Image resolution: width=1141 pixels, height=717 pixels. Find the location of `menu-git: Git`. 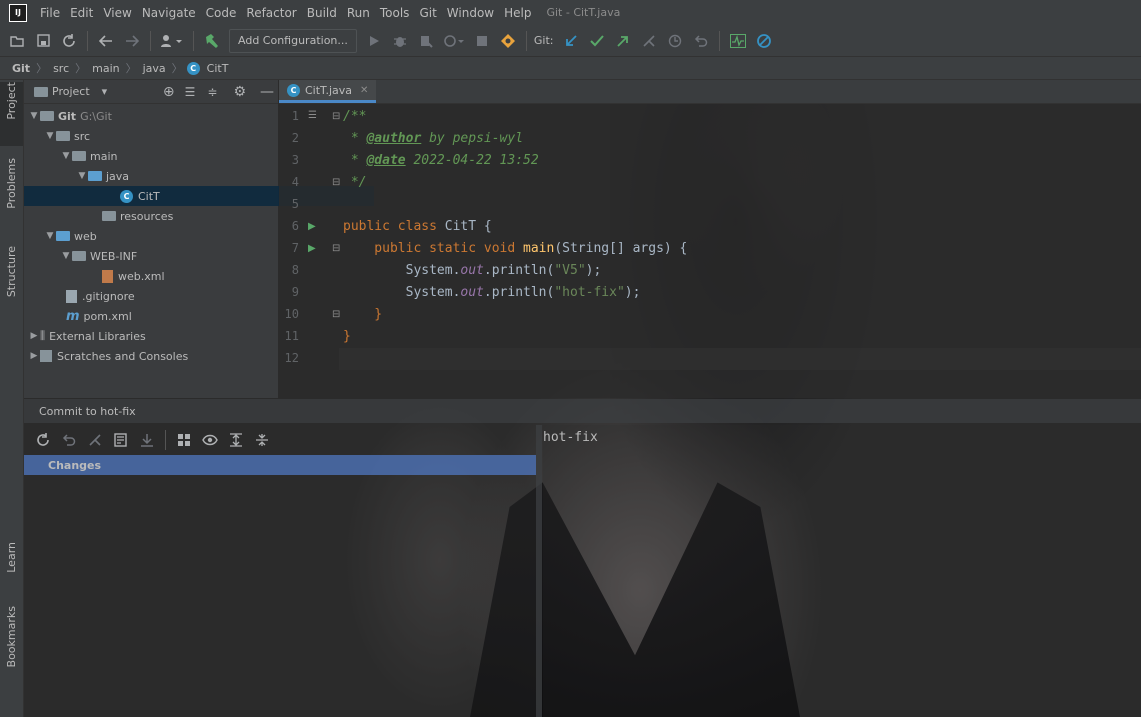

menu-git: Git is located at coordinates (427, 13).